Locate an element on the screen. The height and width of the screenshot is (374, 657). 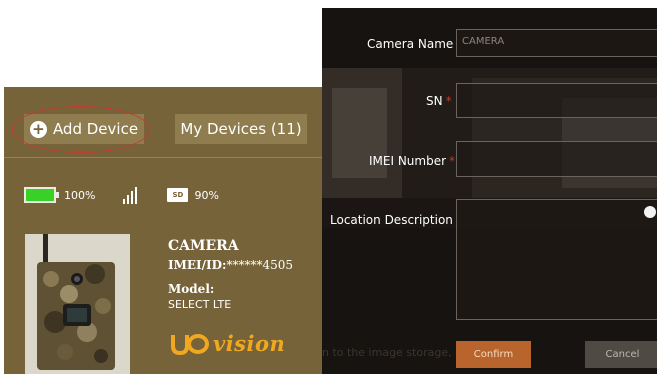
my-devices-label: My Devices (11) is located at coordinates (241, 129).